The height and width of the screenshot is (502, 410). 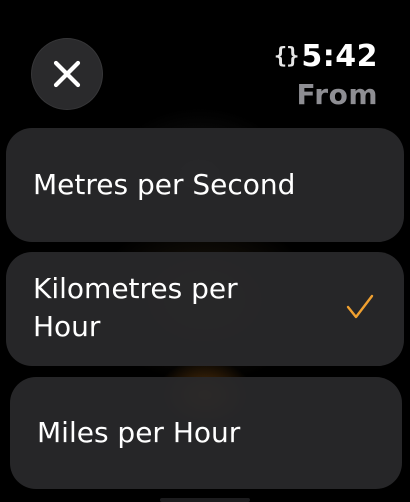 I want to click on status-bar: {} 5:42, so click(x=326, y=56).